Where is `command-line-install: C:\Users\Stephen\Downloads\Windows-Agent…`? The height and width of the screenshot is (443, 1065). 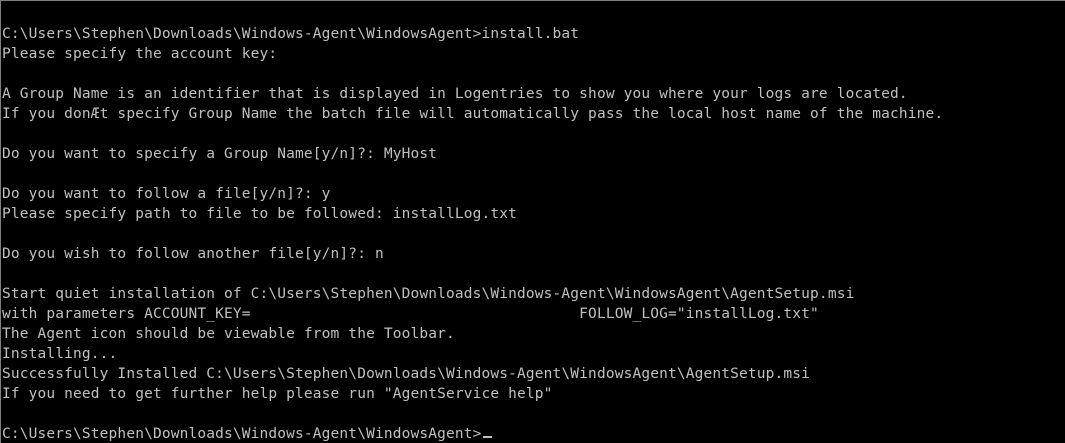
command-line-install: C:\Users\Stephen\Downloads\Windows-Agent… is located at coordinates (291, 34).